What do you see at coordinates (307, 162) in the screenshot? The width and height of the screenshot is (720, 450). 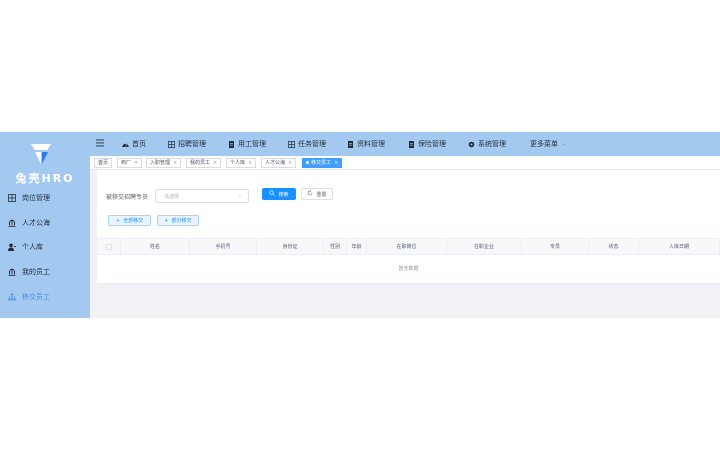 I see `active-dot-icon` at bounding box center [307, 162].